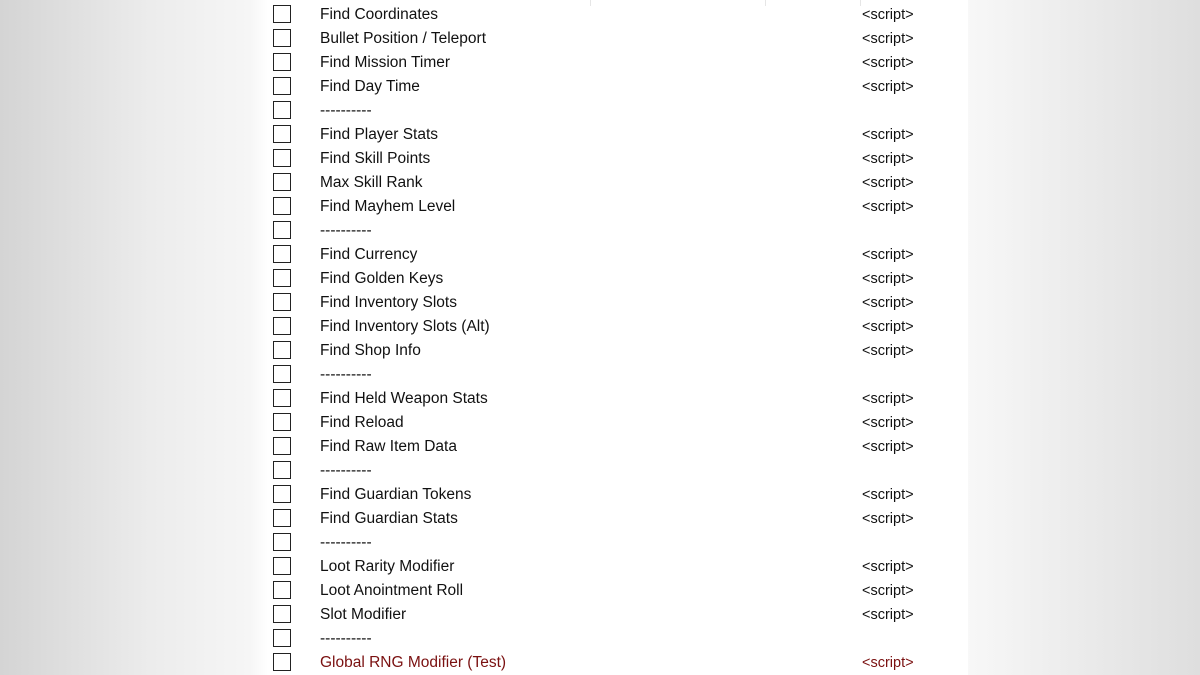  What do you see at coordinates (371, 182) in the screenshot?
I see `row-description: Max Skill Rank` at bounding box center [371, 182].